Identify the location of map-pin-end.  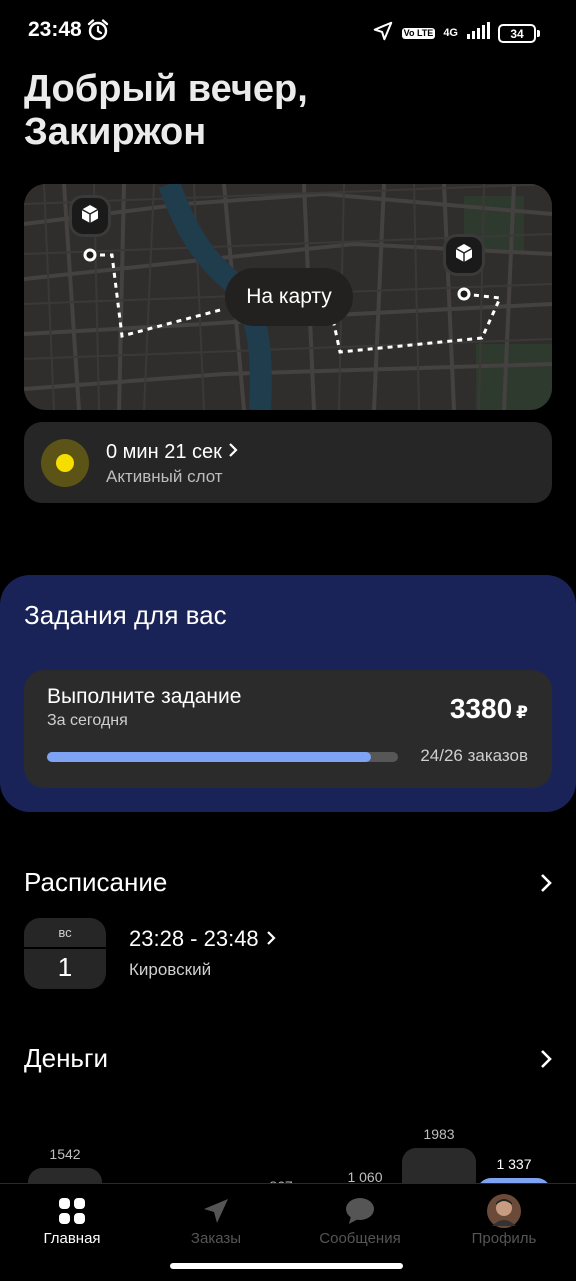
(464, 255).